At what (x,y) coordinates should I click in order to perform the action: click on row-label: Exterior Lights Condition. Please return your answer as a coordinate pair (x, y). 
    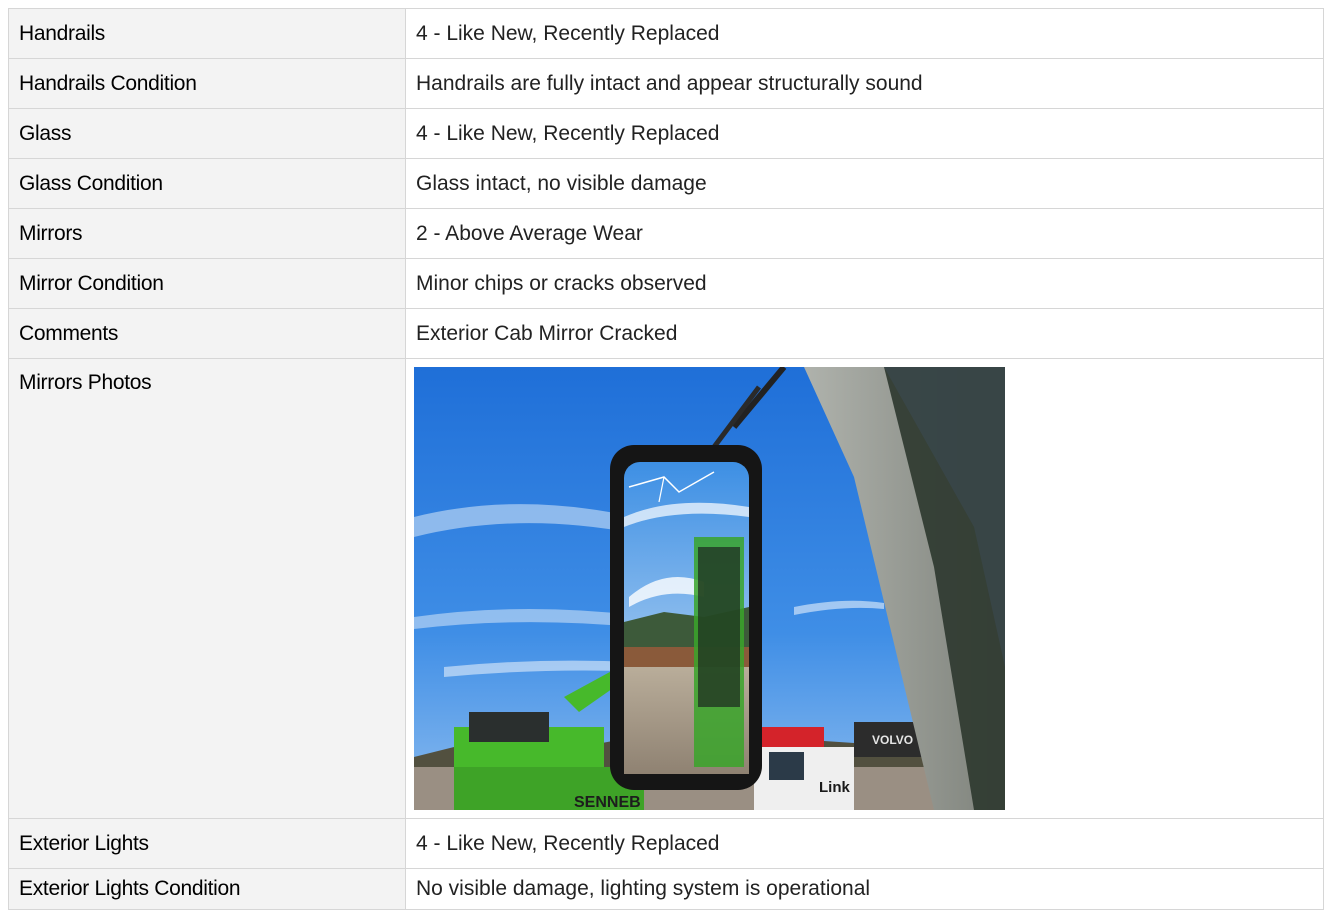
    Looking at the image, I should click on (207, 889).